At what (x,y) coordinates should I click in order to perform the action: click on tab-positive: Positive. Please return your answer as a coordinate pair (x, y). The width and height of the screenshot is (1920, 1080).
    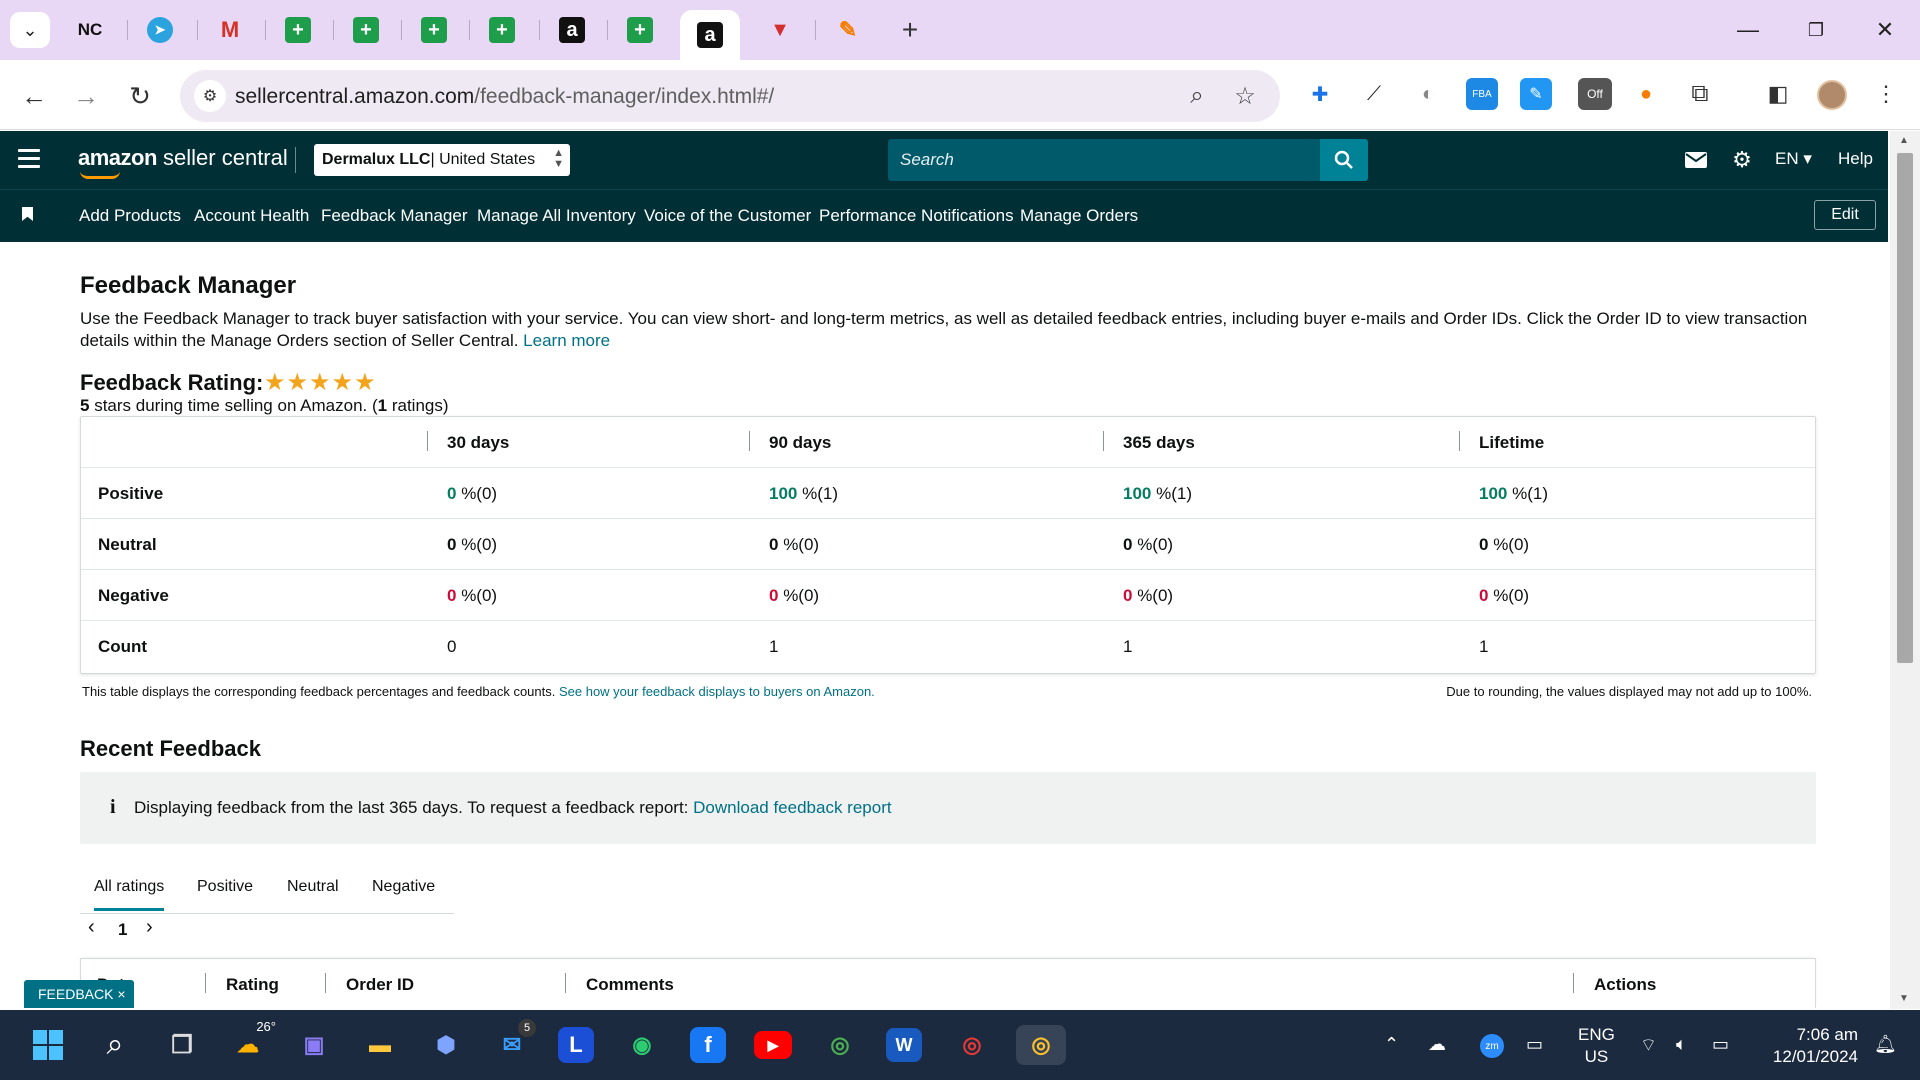
    Looking at the image, I should click on (225, 887).